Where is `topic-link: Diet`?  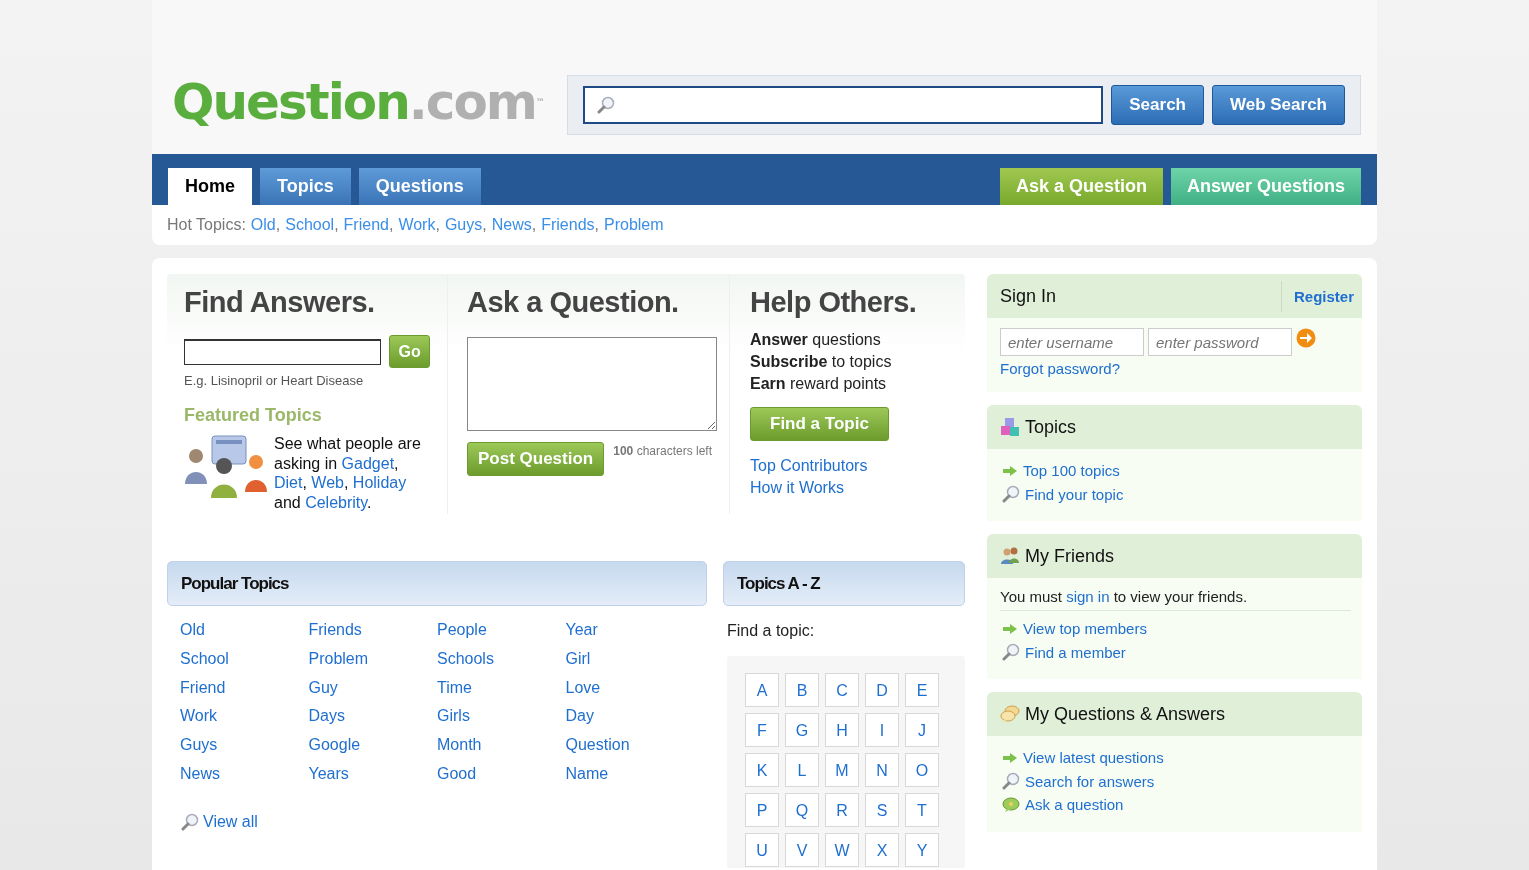
topic-link: Diet is located at coordinates (288, 482).